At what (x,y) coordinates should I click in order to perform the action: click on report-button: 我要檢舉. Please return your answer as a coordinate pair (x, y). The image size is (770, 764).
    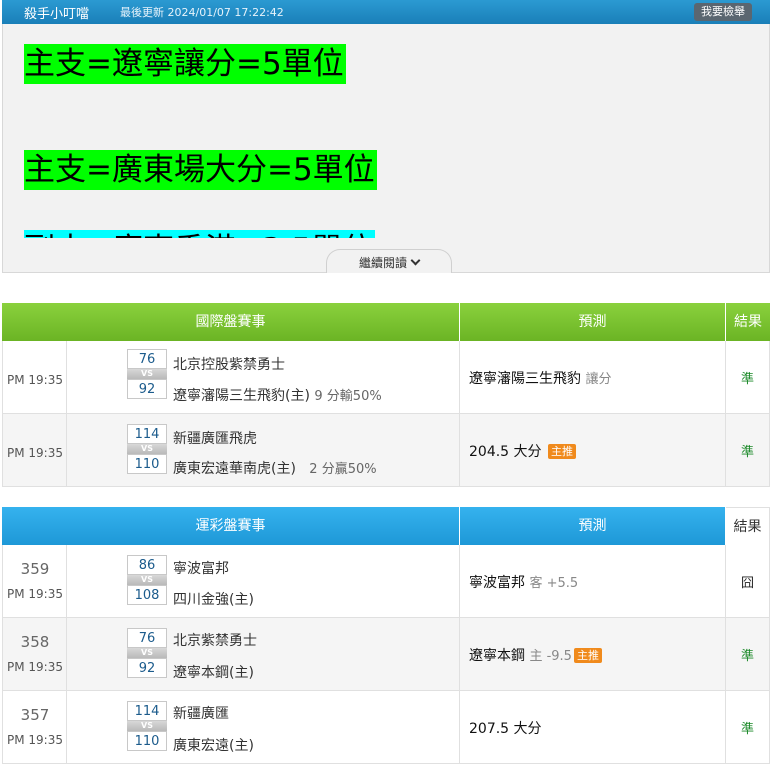
    Looking at the image, I should click on (723, 12).